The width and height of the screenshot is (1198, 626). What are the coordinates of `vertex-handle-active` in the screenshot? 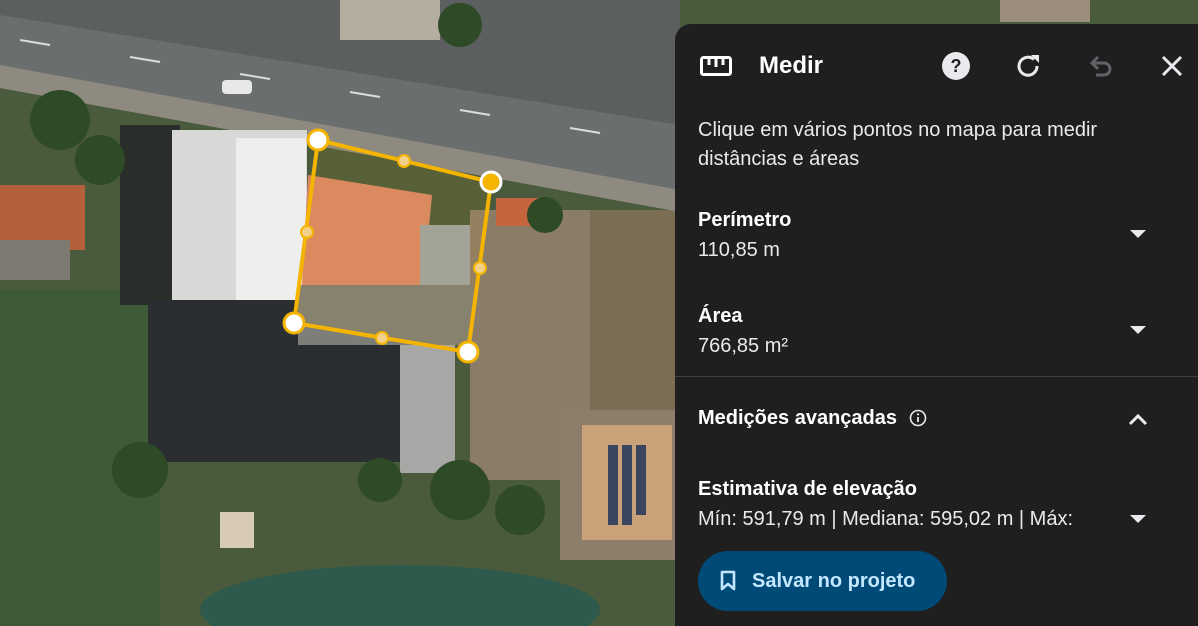 It's located at (491, 182).